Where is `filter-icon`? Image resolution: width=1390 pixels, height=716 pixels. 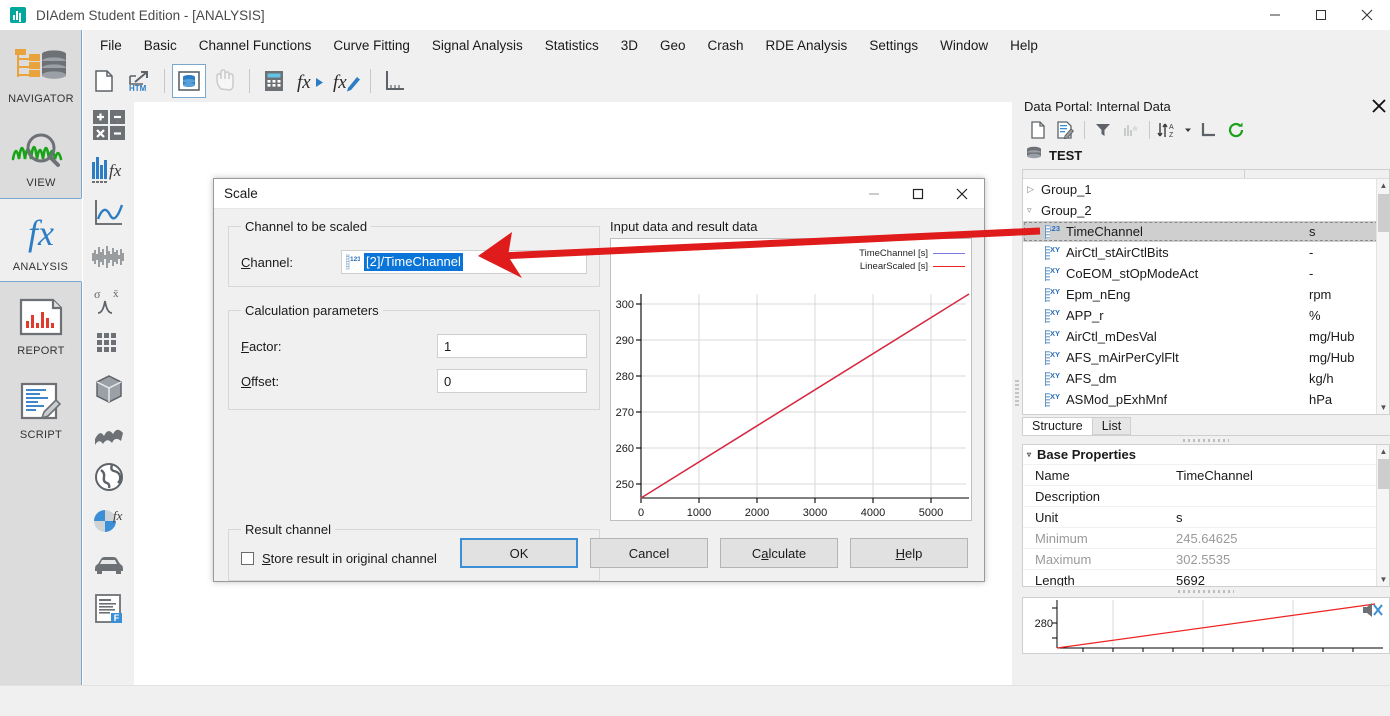
filter-icon is located at coordinates (1103, 130).